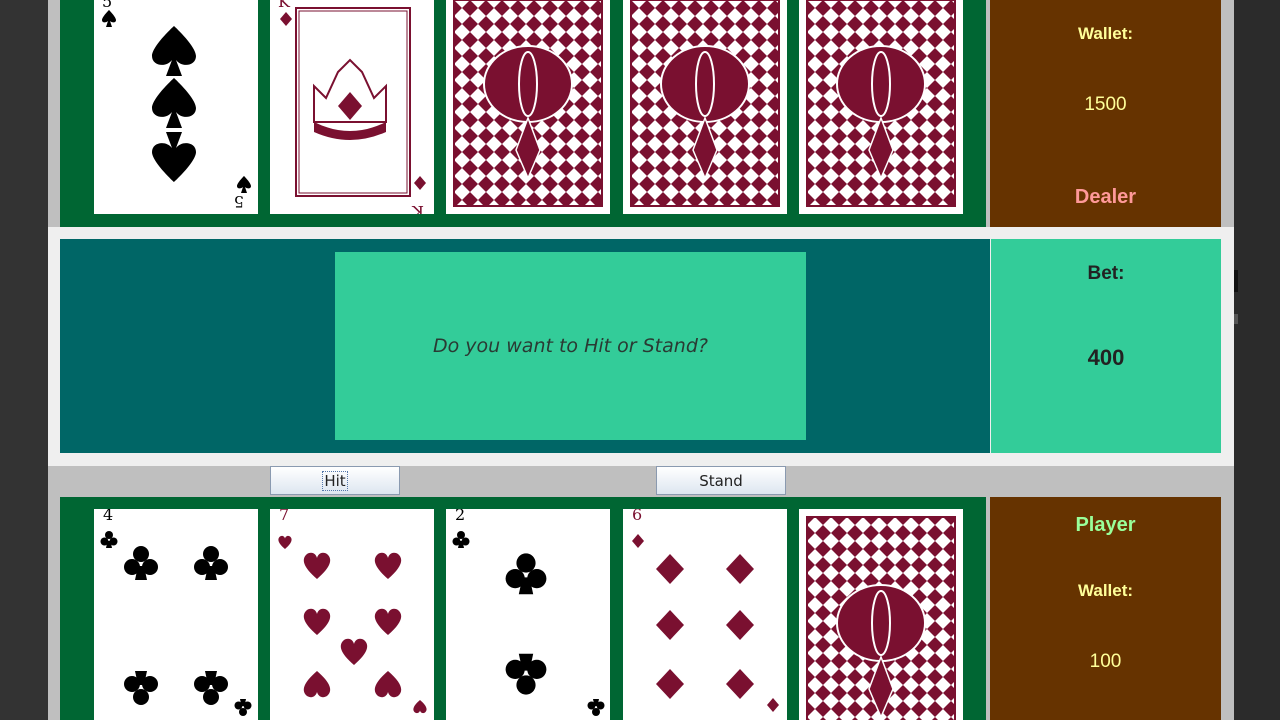 This screenshot has width=1280, height=720. I want to click on bet-panel: Bet: 400, so click(1106, 346).